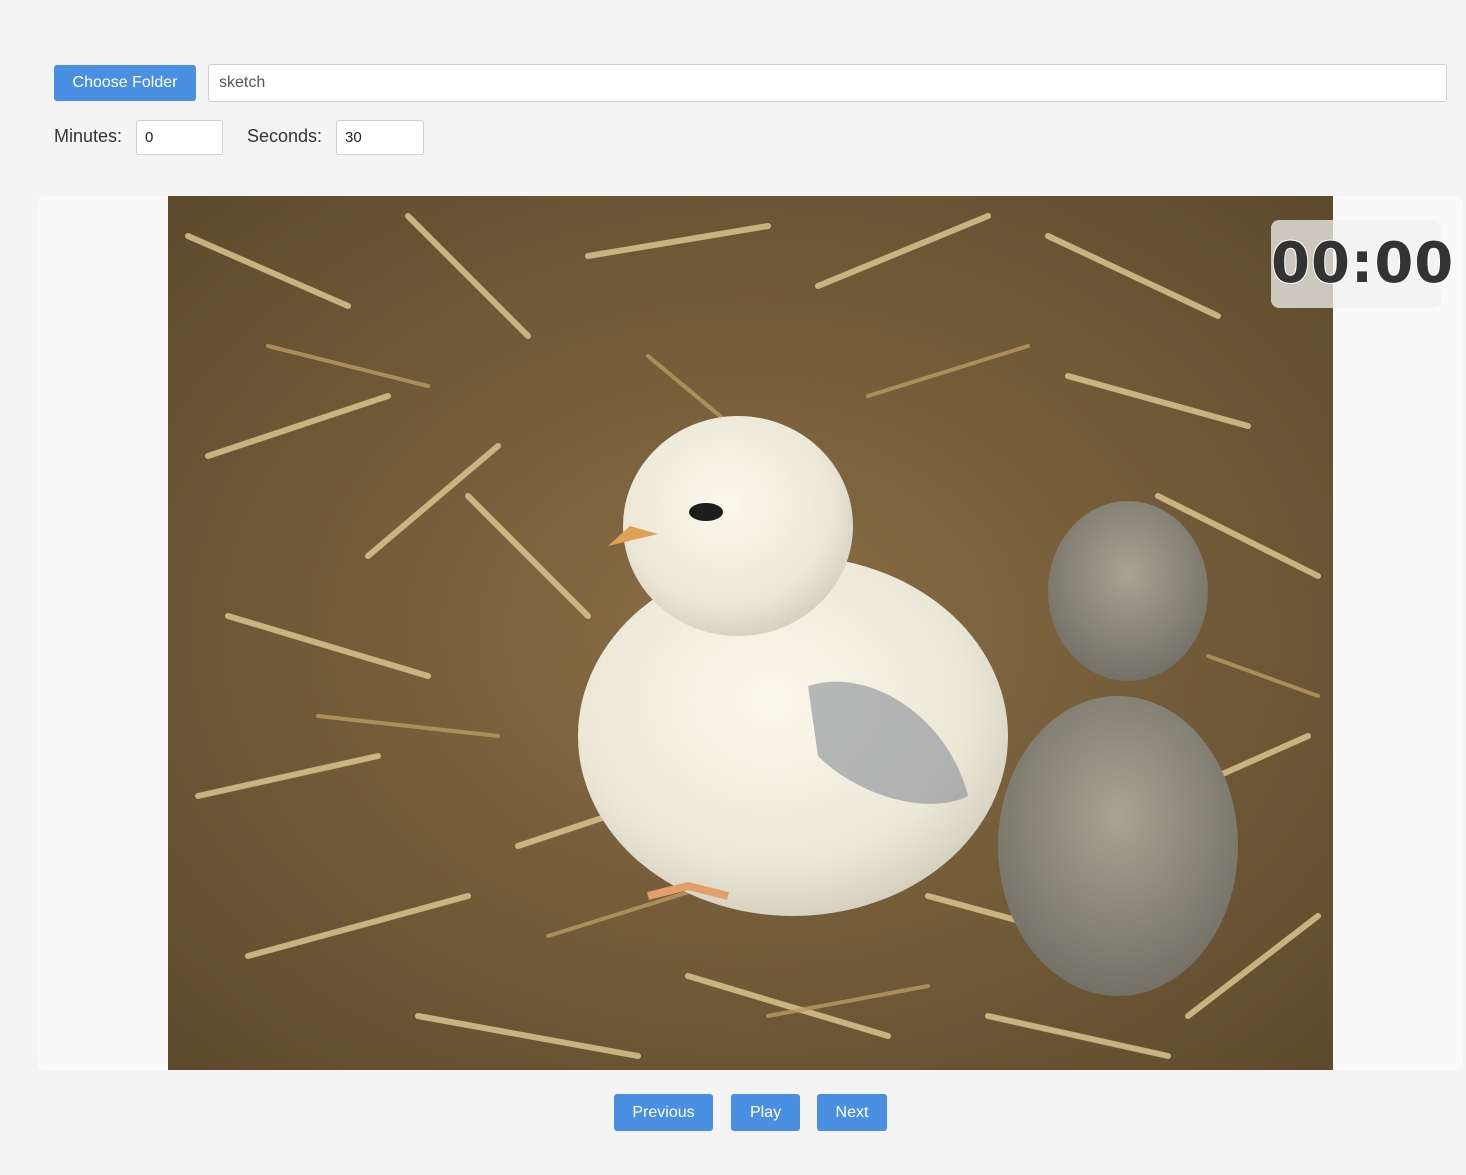 The width and height of the screenshot is (1466, 1175). What do you see at coordinates (285, 136) in the screenshot?
I see `seconds-label: Seconds:` at bounding box center [285, 136].